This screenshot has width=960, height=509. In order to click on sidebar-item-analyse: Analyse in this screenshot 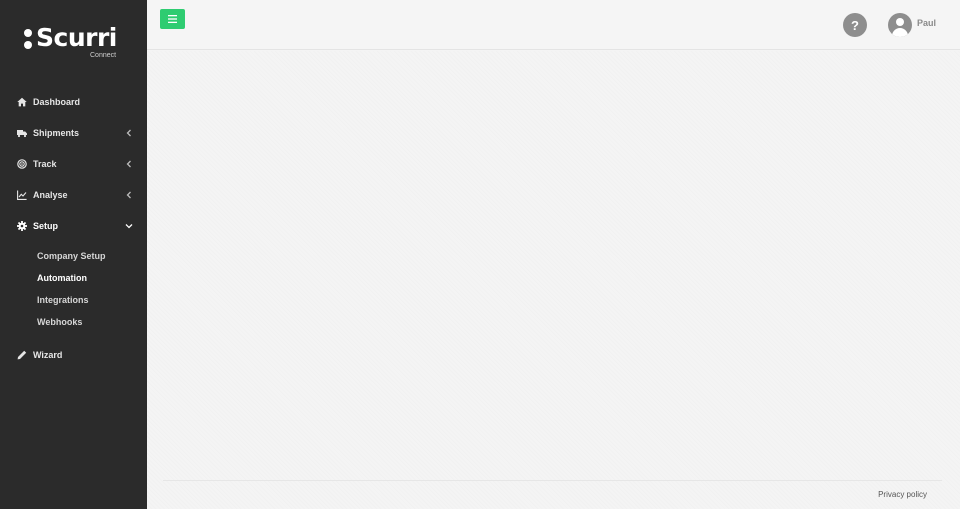, I will do `click(73, 194)`.